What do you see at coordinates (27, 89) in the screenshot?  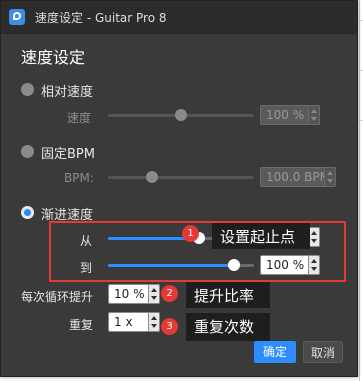 I see `relative-speed-radio` at bounding box center [27, 89].